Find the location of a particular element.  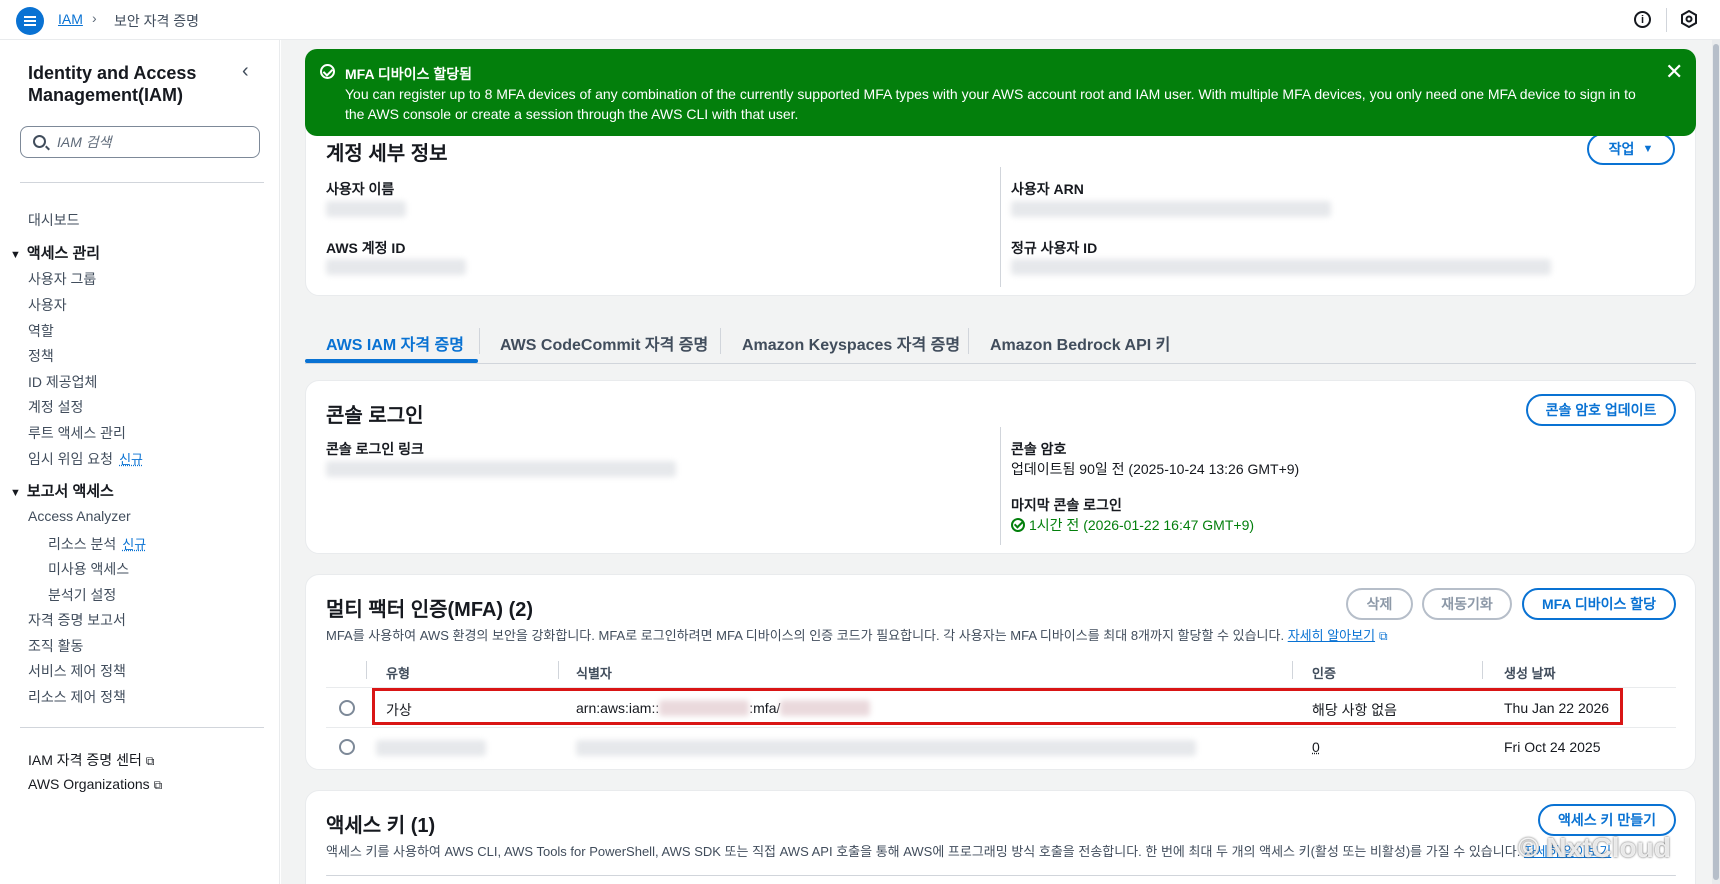

learn-more-link: 자세히 알아보기 is located at coordinates (1331, 635).